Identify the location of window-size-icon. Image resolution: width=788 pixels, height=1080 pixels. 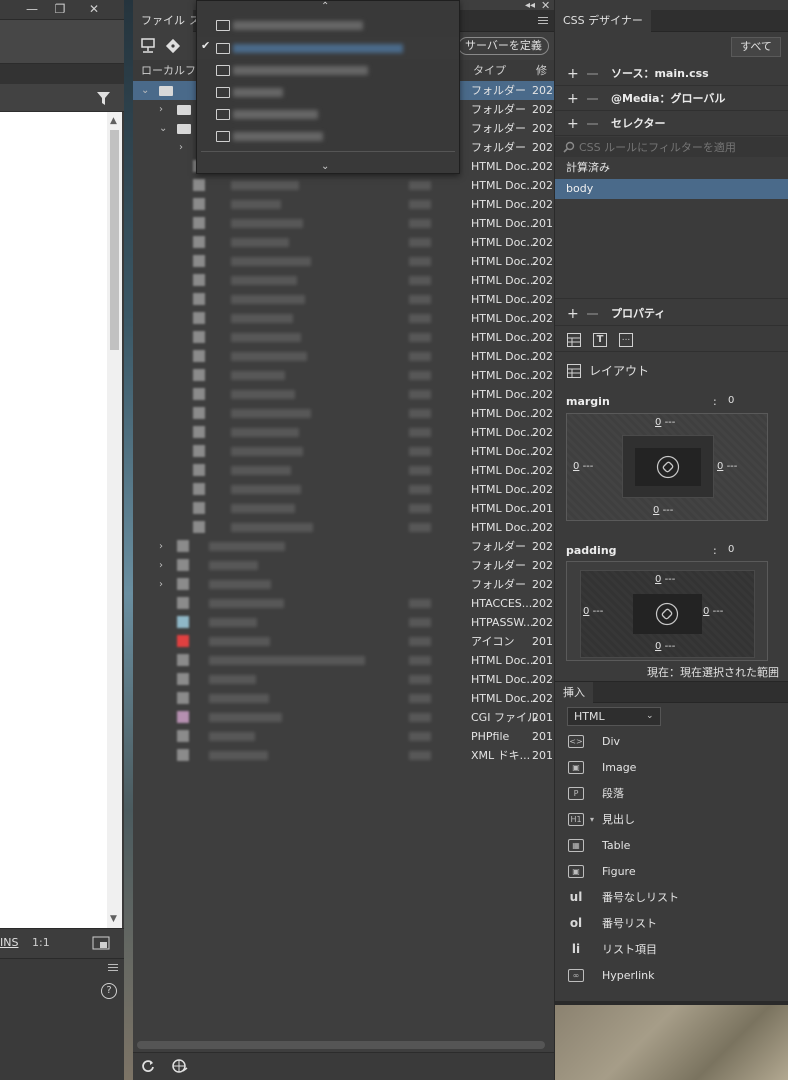
(101, 943).